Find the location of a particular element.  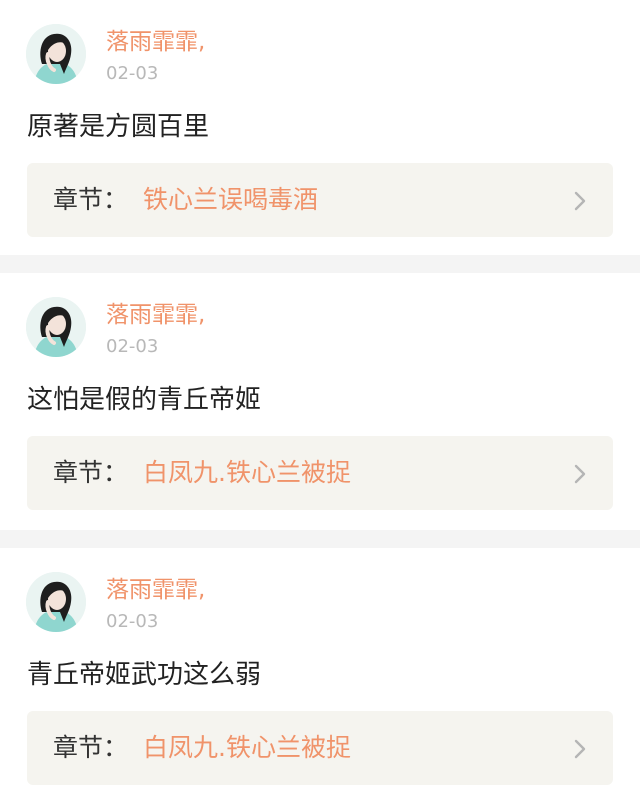

chapter-title: 铁心兰误喝毒酒 is located at coordinates (231, 199).